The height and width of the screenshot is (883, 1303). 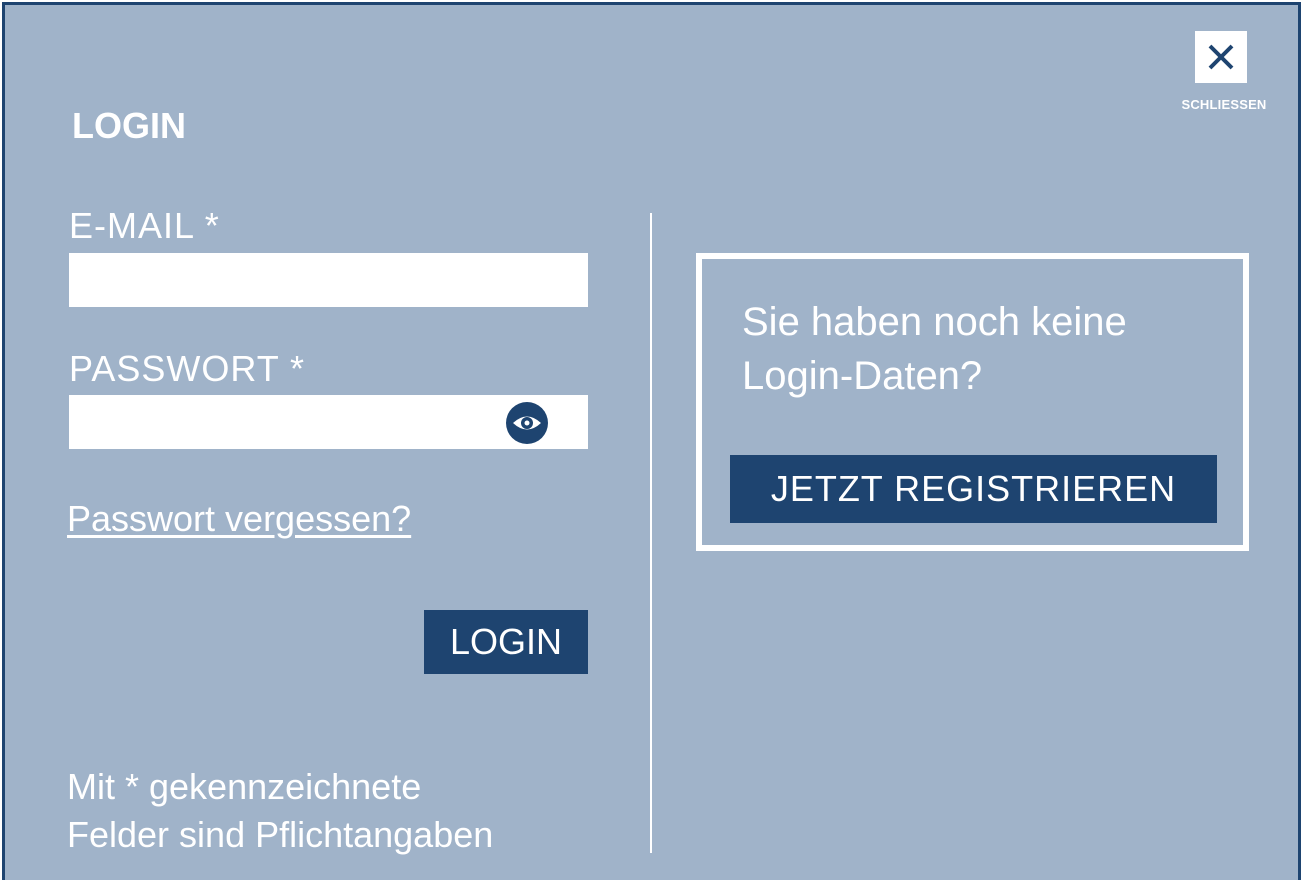 I want to click on close-button: SCHLIESSEN, so click(x=1224, y=76).